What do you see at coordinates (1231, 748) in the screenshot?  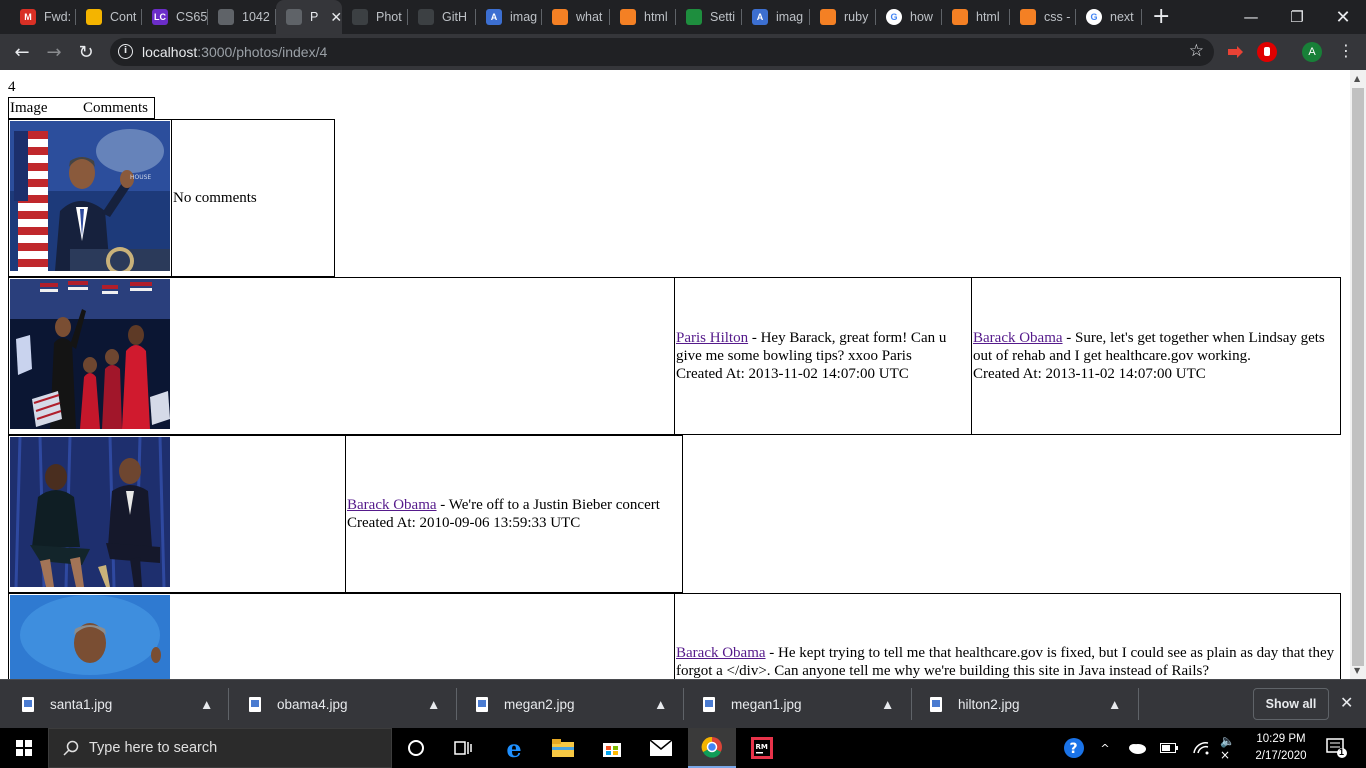 I see `volume-muted-icon: 🔈×` at bounding box center [1231, 748].